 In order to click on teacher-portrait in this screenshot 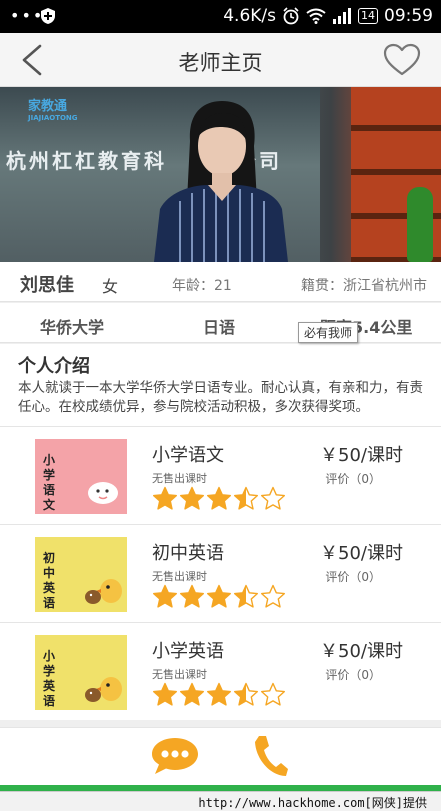, I will do `click(221, 181)`.